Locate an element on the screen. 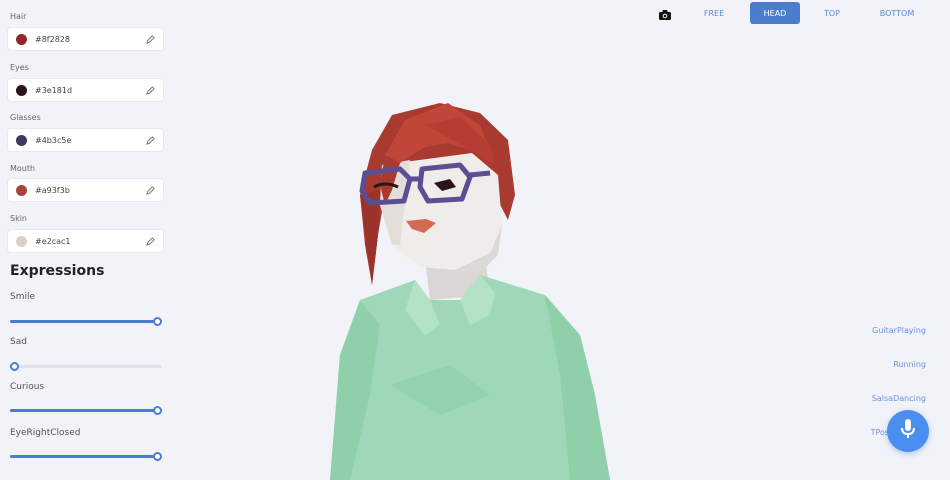  animation-running: Running is located at coordinates (909, 364).